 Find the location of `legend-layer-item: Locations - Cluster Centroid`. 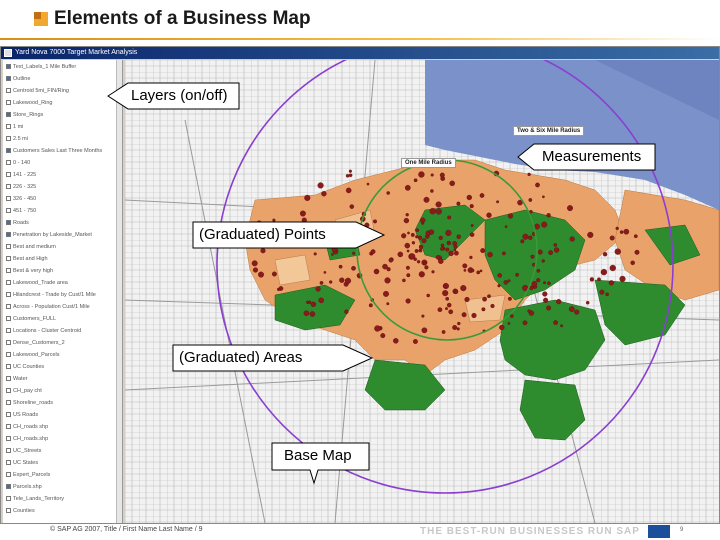

legend-layer-item: Locations - Cluster Centroid is located at coordinates (43, 332).